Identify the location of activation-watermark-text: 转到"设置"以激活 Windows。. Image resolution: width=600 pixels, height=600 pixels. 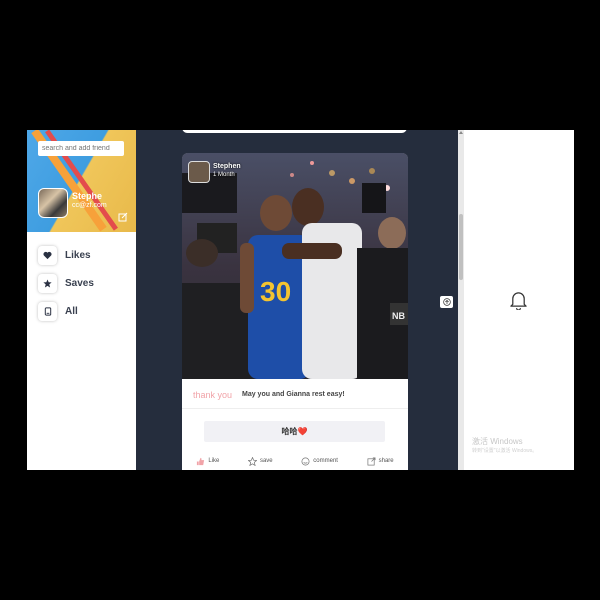
(505, 451).